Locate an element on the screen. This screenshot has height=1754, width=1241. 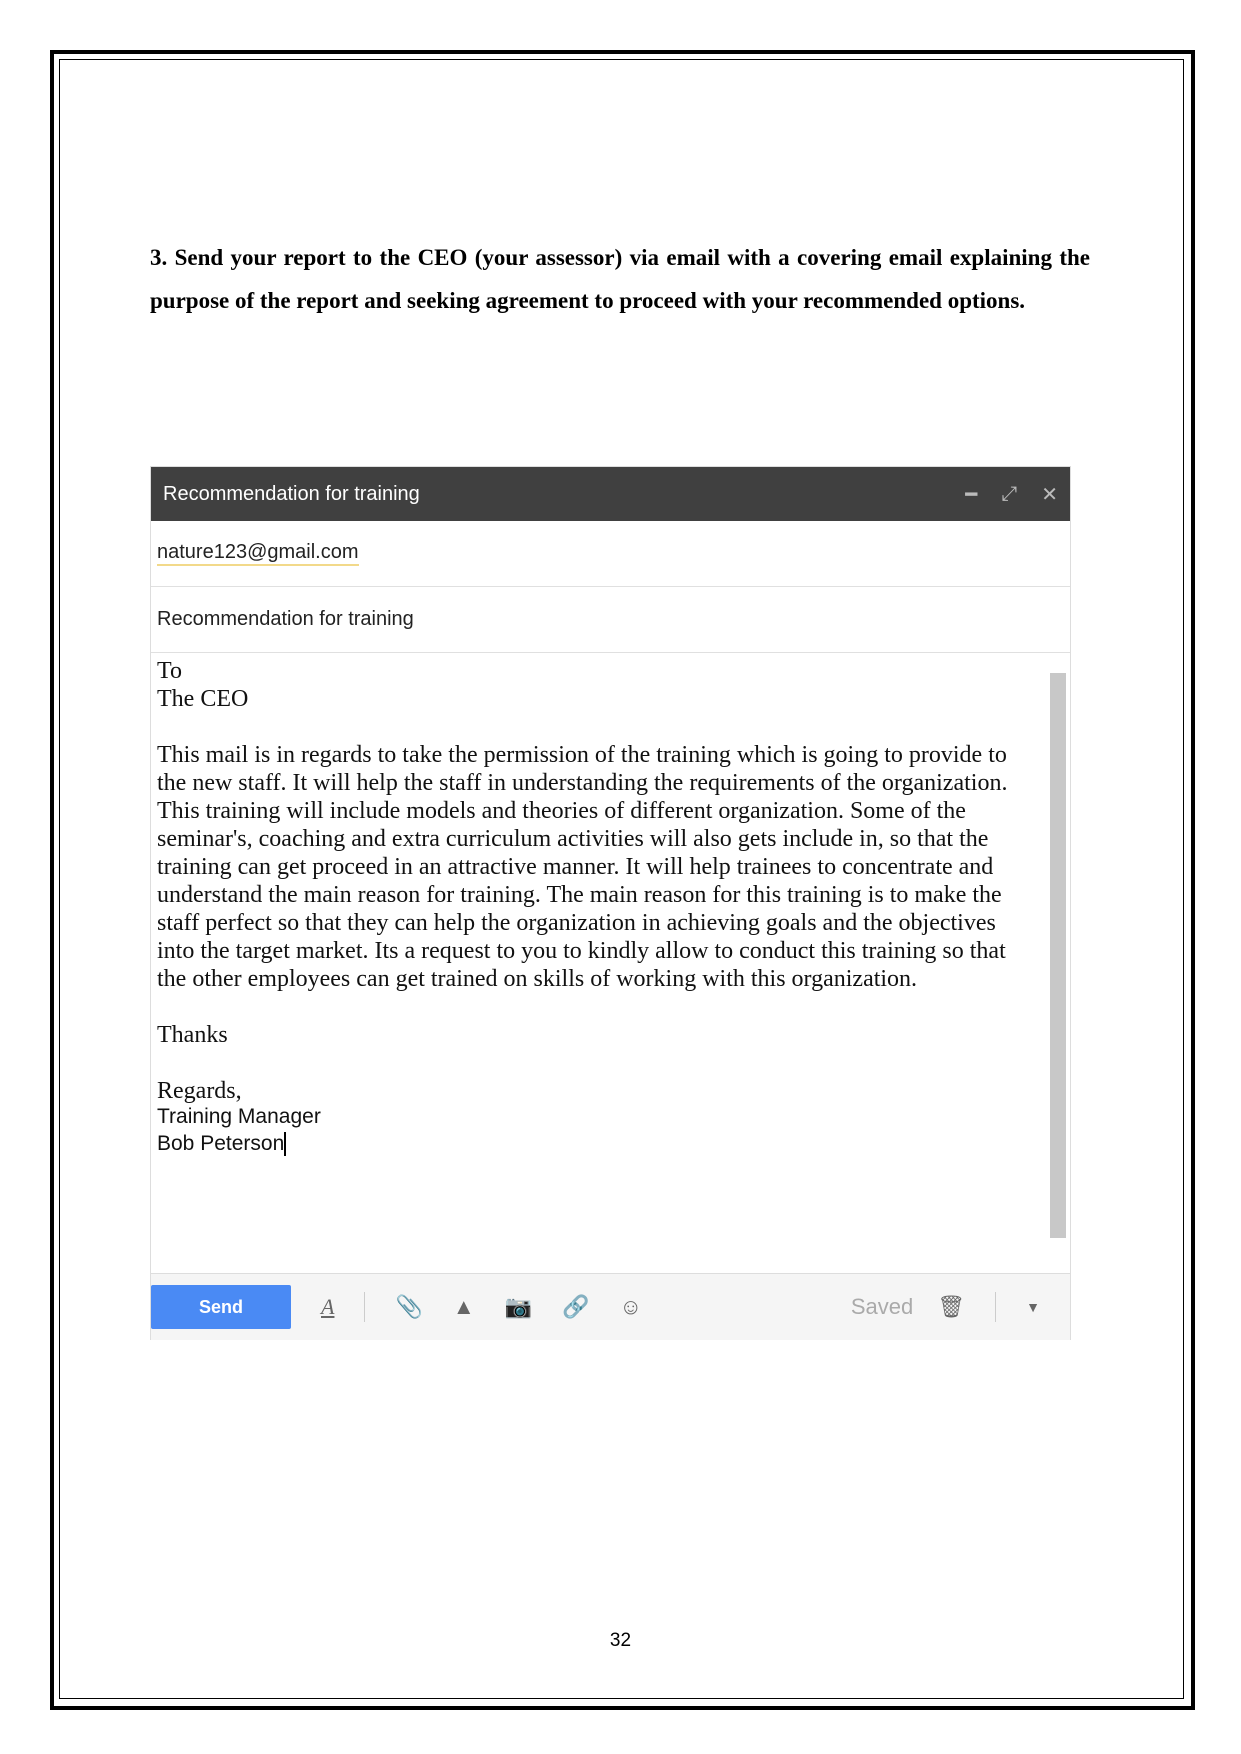
compose-toolbar: Send A 📎 ▲ 📷 🔗 ☺ Saved 🗑 ▼ is located at coordinates (610, 1306).